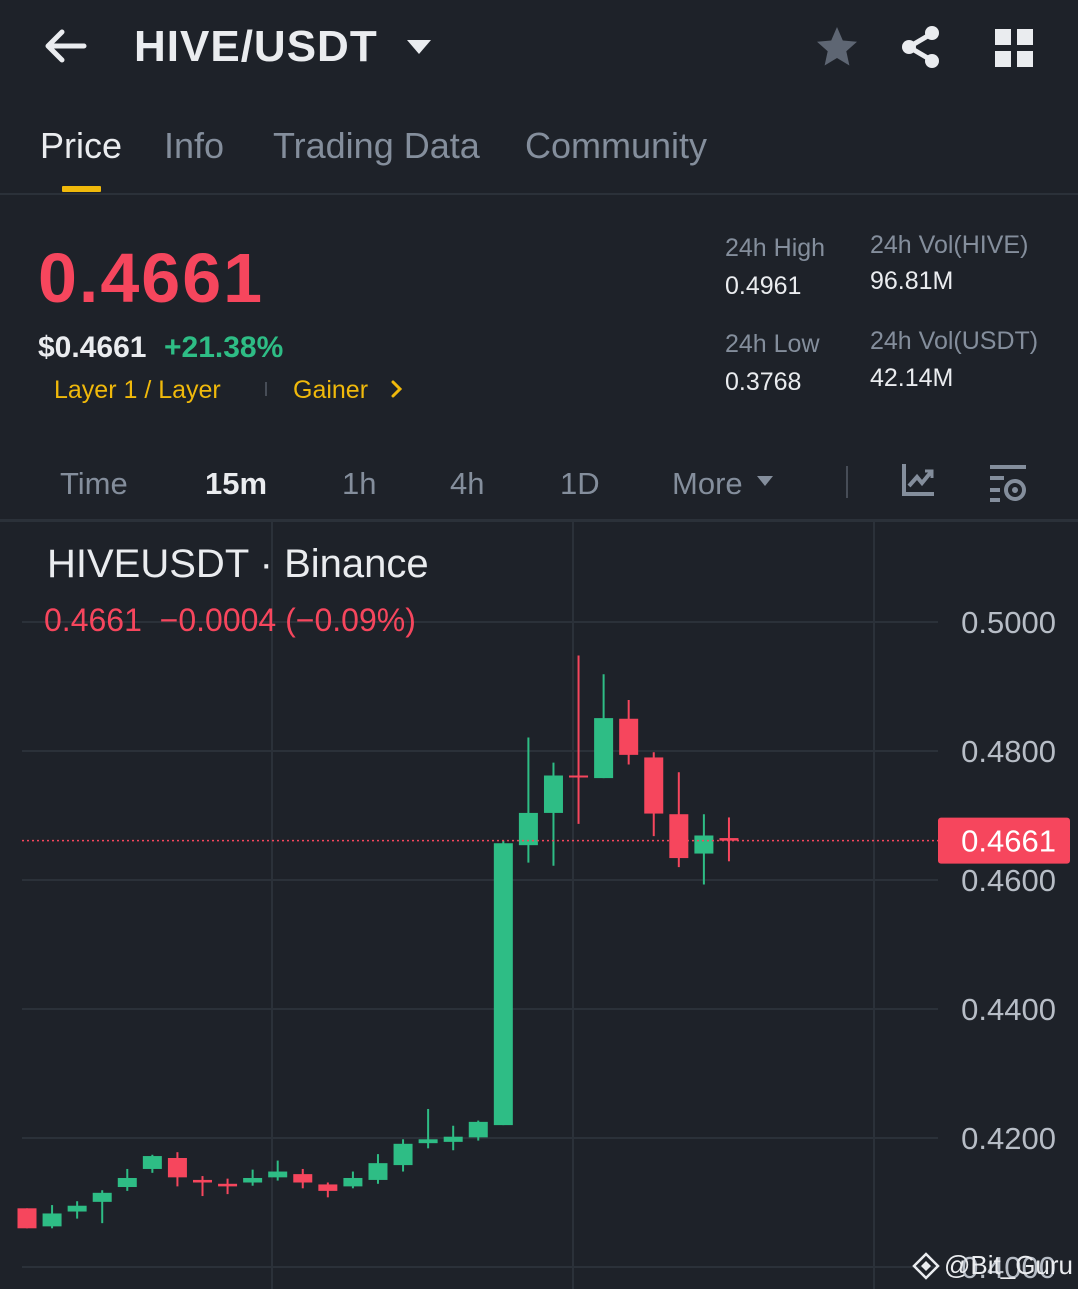 This screenshot has width=1078, height=1289. What do you see at coordinates (847, 482) in the screenshot?
I see `interval-divider` at bounding box center [847, 482].